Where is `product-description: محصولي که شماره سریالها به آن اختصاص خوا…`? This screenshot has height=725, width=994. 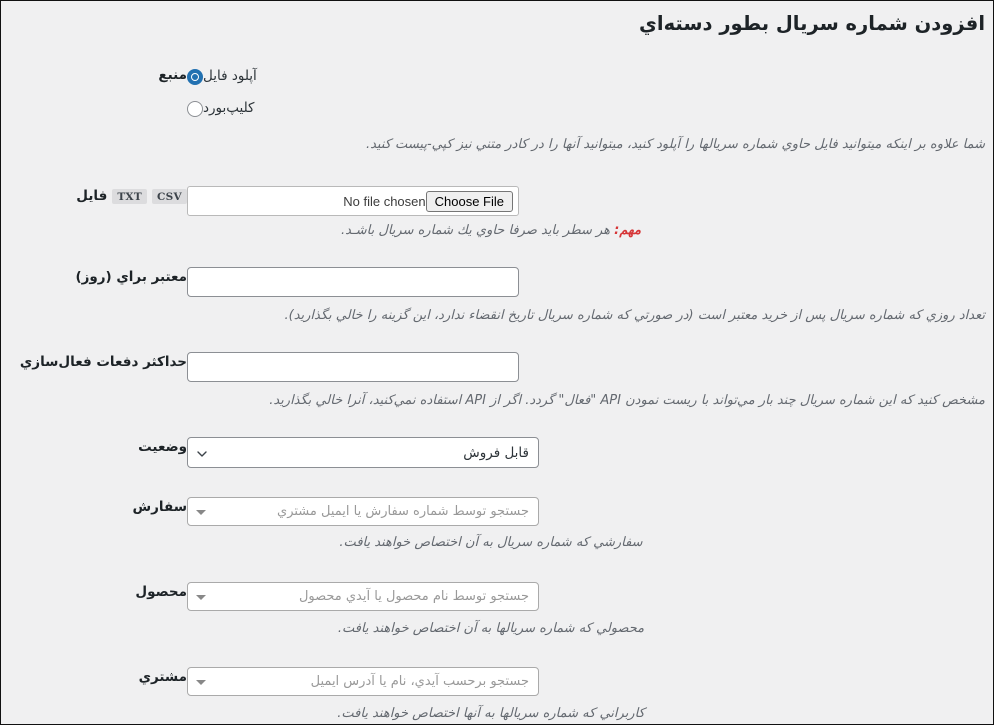 product-description: محصولي که شماره سریالها به آن اختصاص خوا… is located at coordinates (491, 628).